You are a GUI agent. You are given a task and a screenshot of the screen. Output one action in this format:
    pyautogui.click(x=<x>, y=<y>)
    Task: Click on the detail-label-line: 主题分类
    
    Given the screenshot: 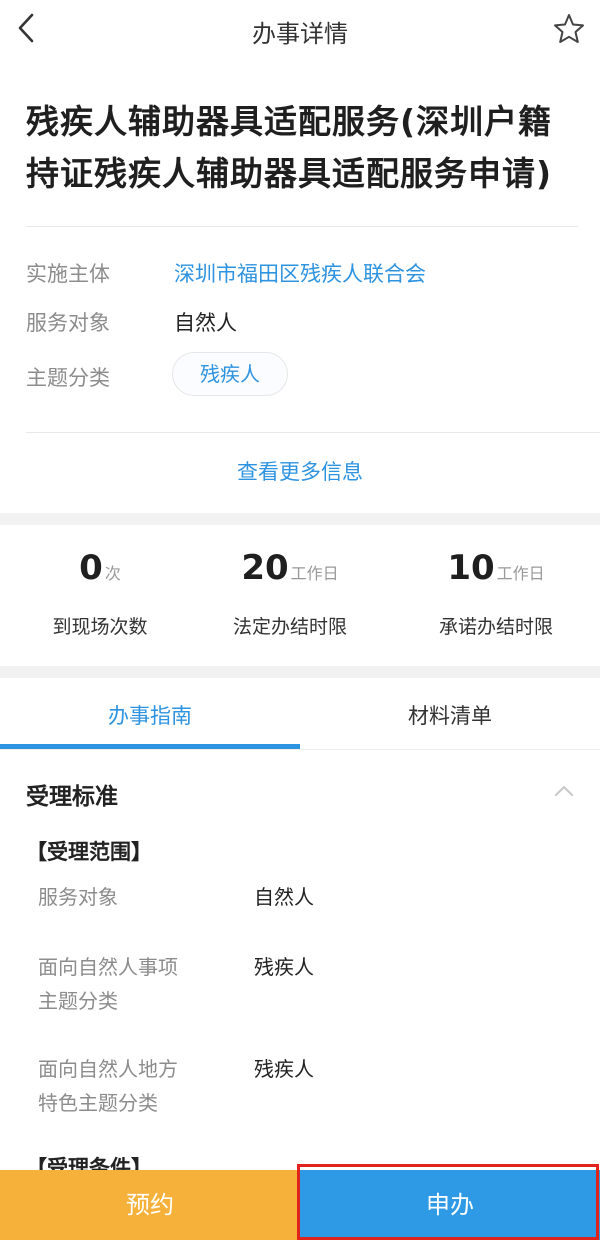 What is the action you would take?
    pyautogui.click(x=78, y=1001)
    